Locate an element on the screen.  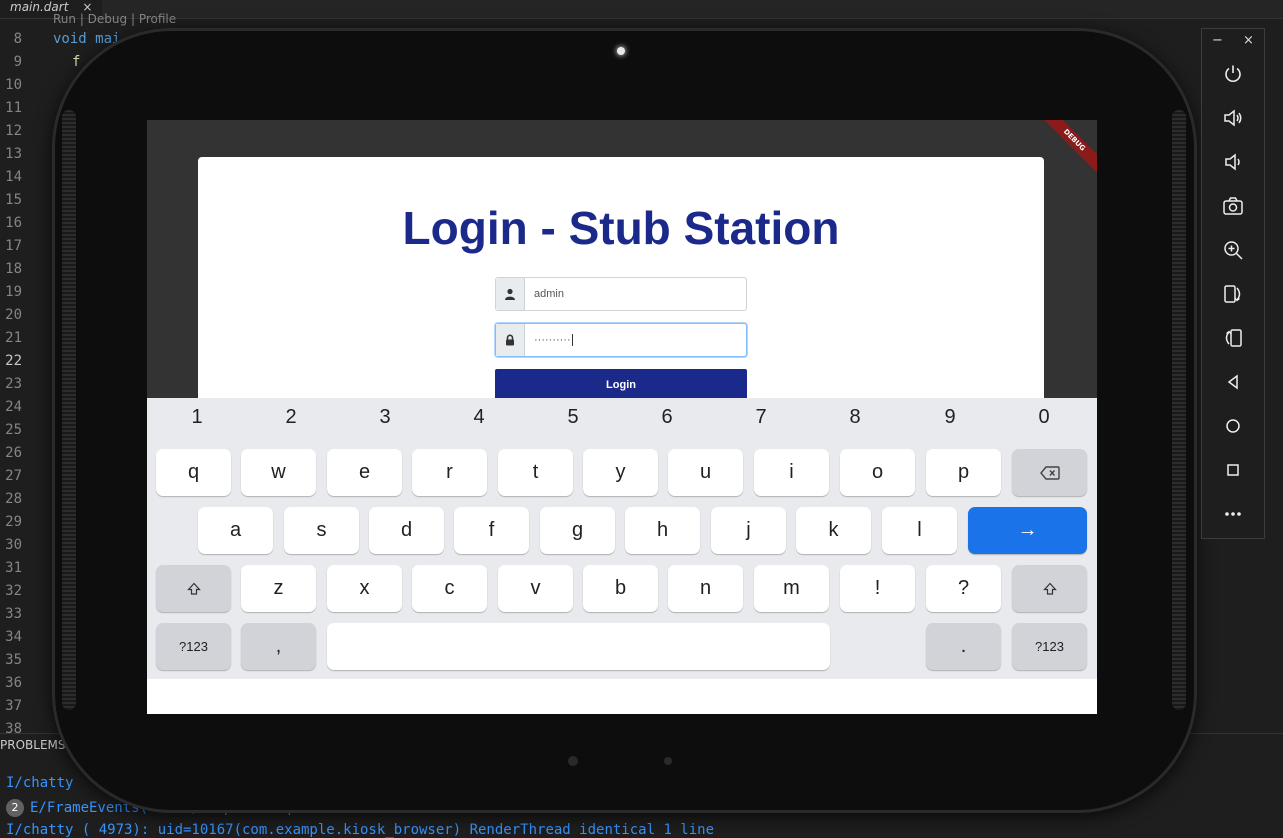
key-n: n is located at coordinates (705, 588).